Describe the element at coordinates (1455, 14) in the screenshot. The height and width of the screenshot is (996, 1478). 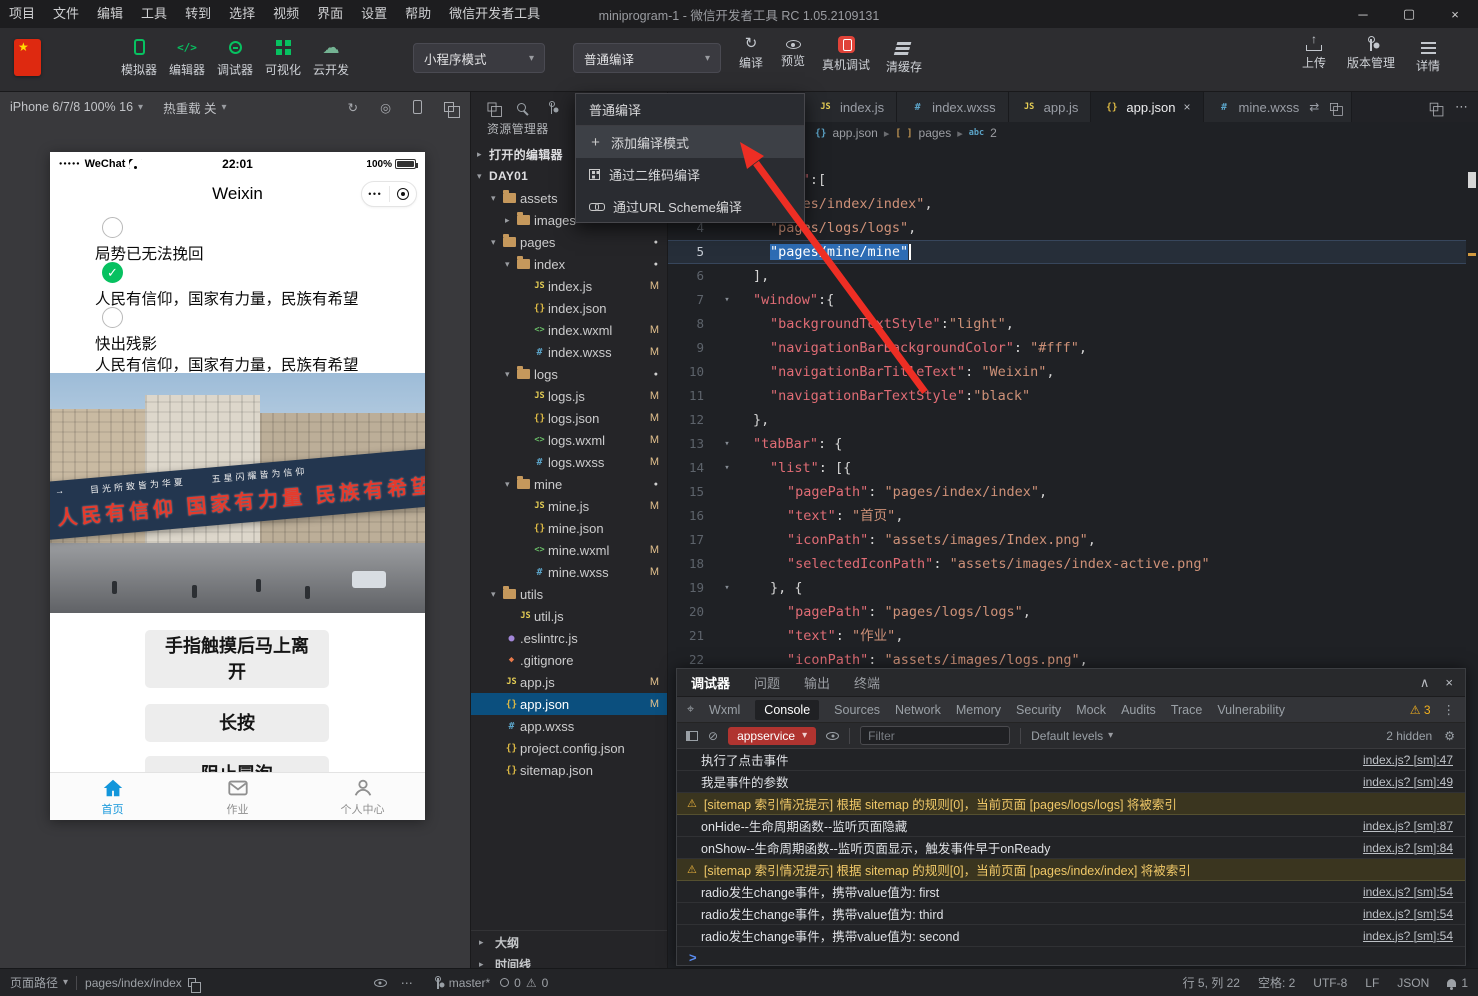
I see `close-icon: ×` at that location.